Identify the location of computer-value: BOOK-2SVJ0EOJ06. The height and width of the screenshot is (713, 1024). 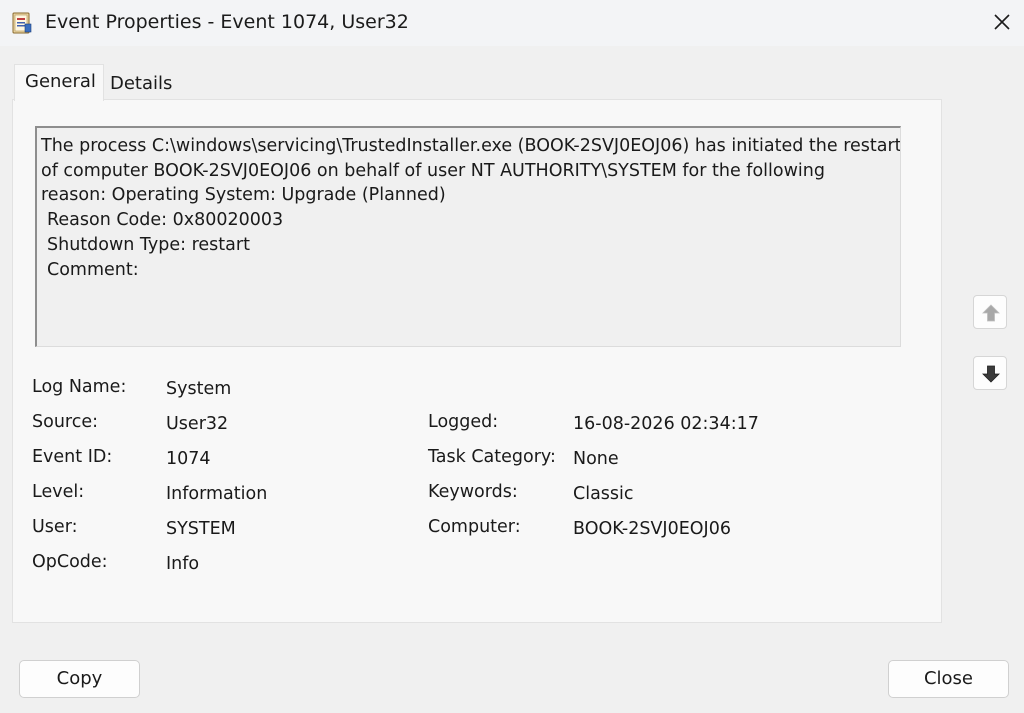
(652, 529).